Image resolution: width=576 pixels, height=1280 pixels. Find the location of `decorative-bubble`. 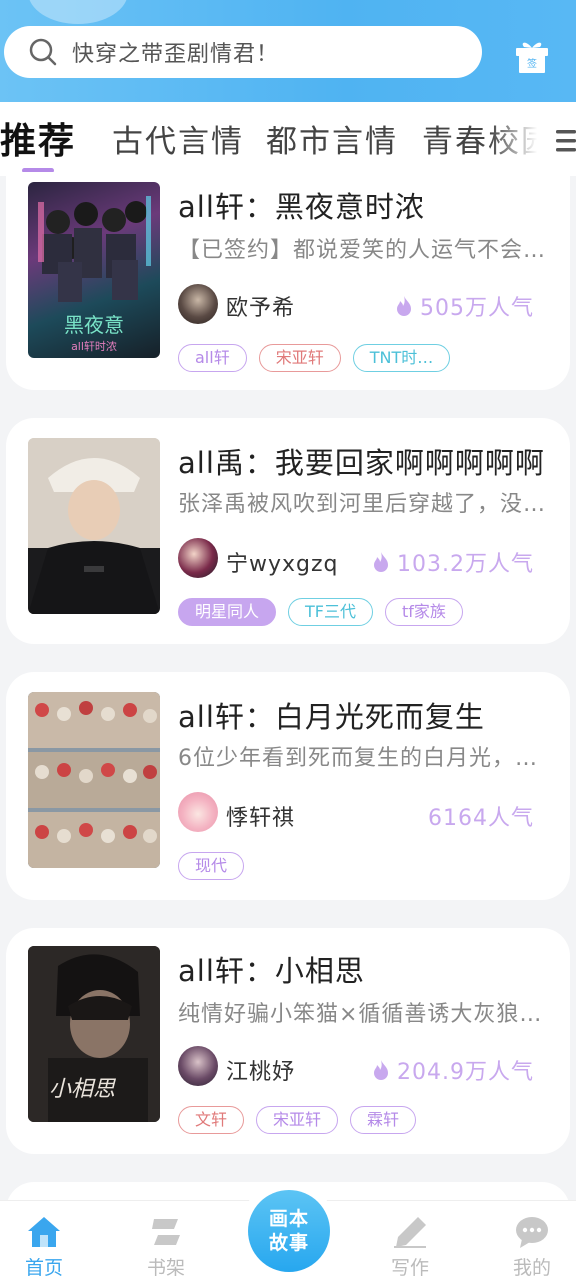

decorative-bubble is located at coordinates (78, 12).